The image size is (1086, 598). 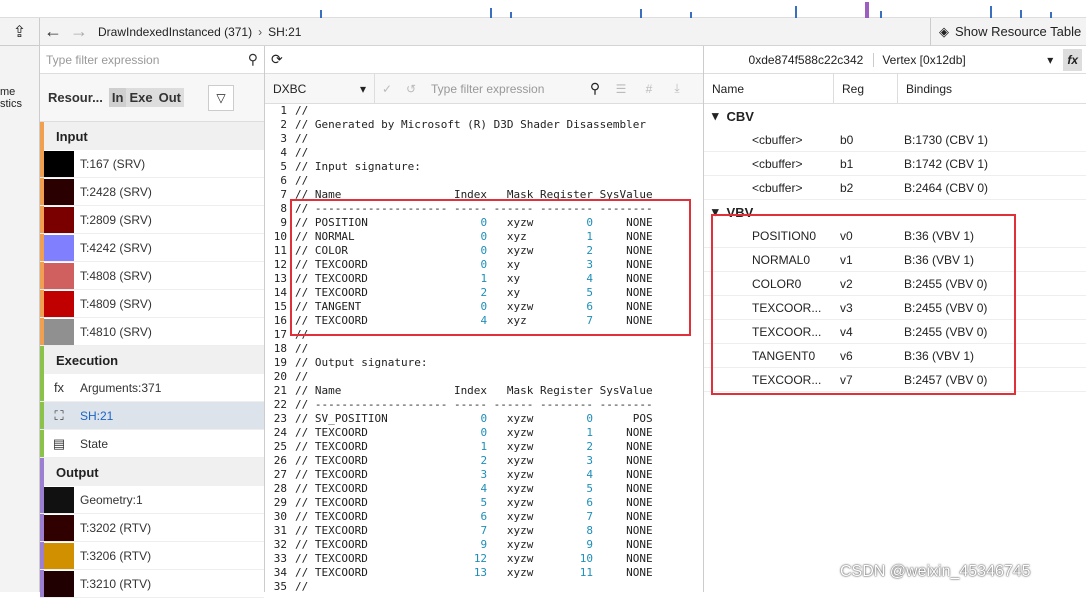 I want to click on resource-filter-input: Type filter expression, so click(x=102, y=60).